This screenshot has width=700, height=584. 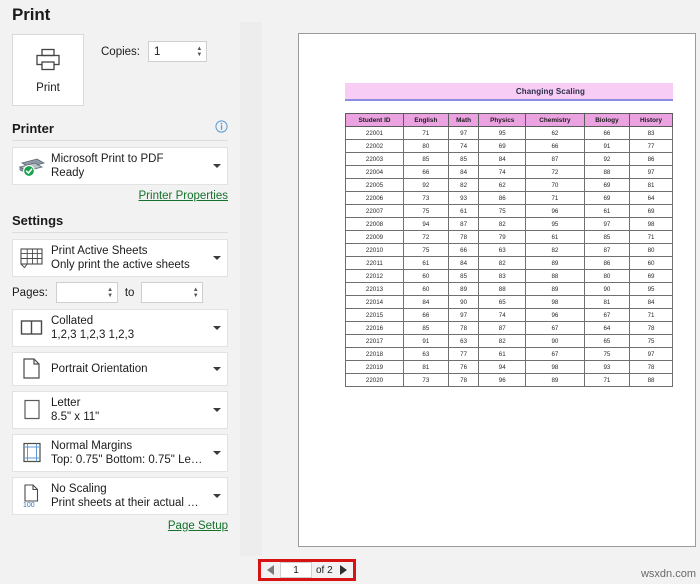 What do you see at coordinates (99, 251) in the screenshot?
I see `setting-print-area-line1: Print Active Sheets` at bounding box center [99, 251].